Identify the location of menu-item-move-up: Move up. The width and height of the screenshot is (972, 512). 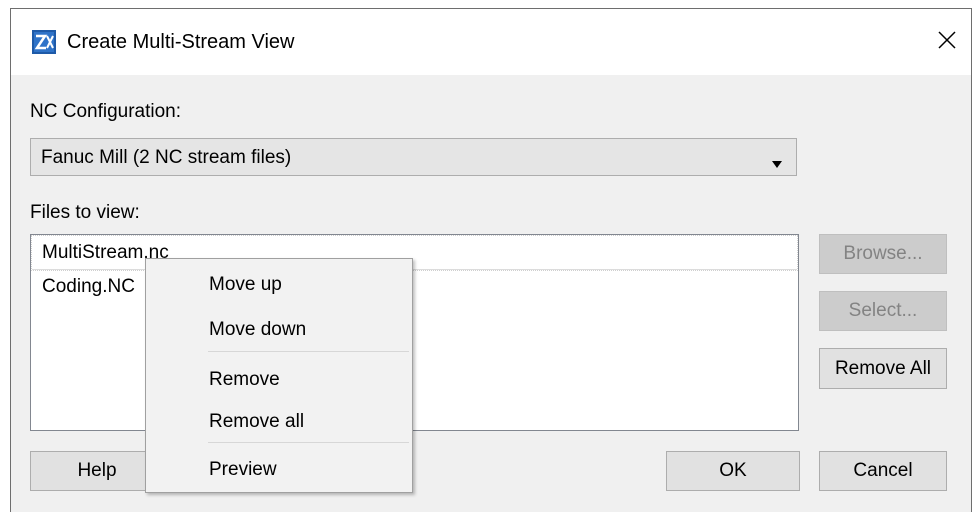
(245, 285).